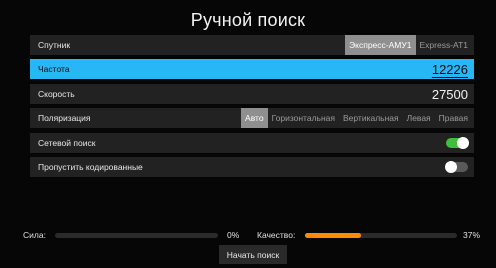 The width and height of the screenshot is (496, 268). I want to click on skip-scrambled-label: Пропустить кодированные, so click(90, 167).